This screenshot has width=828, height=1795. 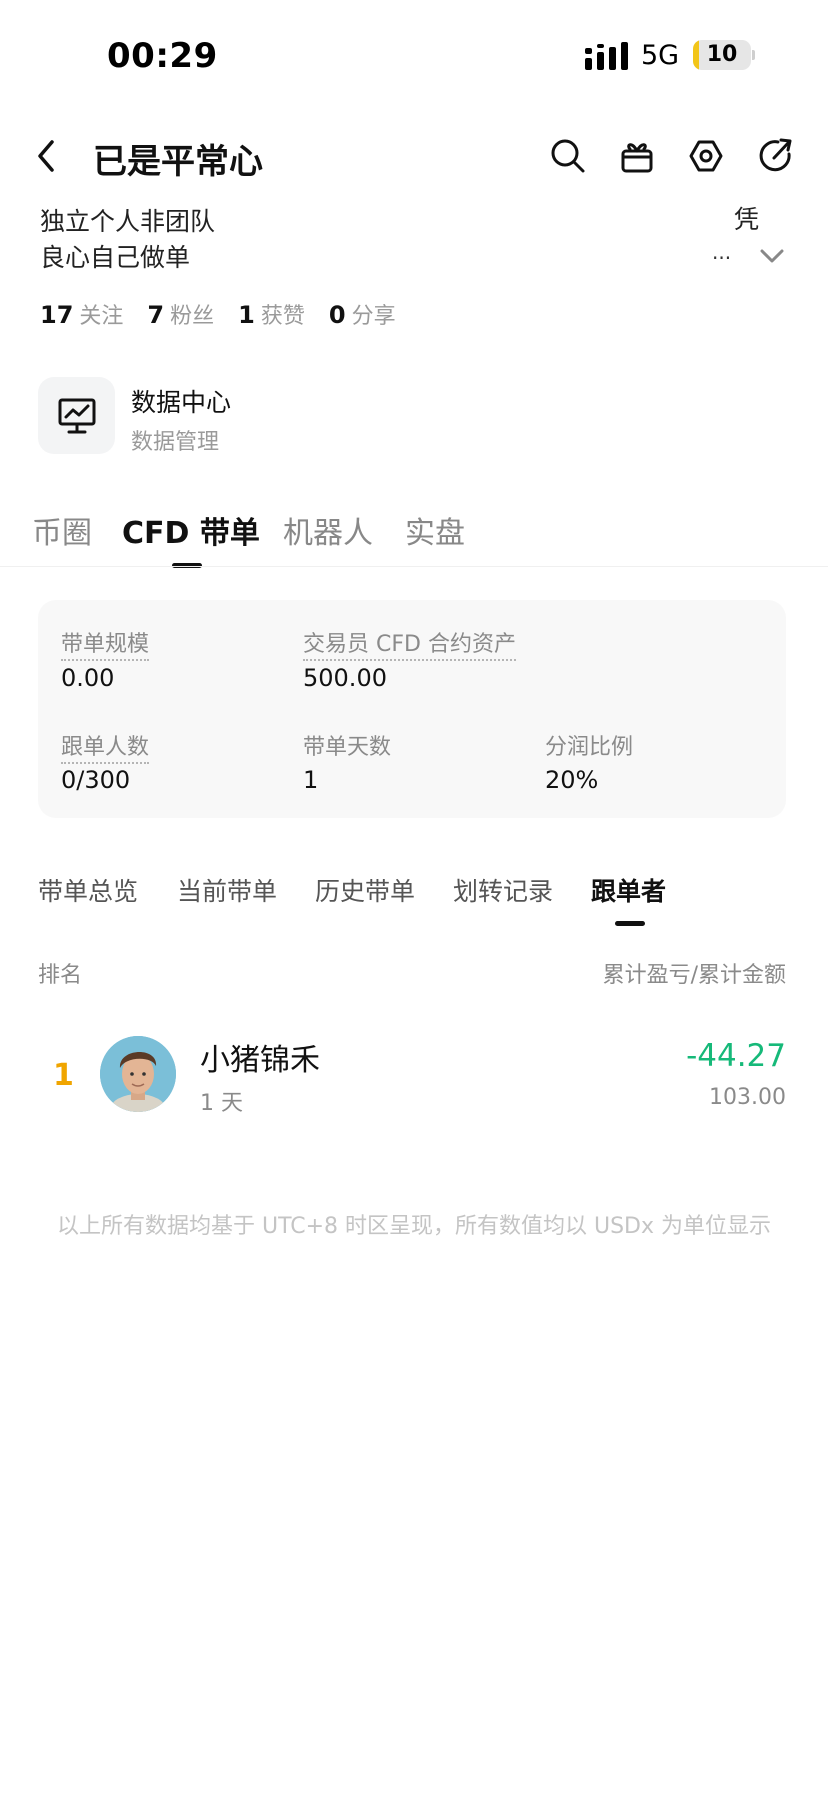 I want to click on follower-name: 小猪锦禾, so click(x=260, y=1057).